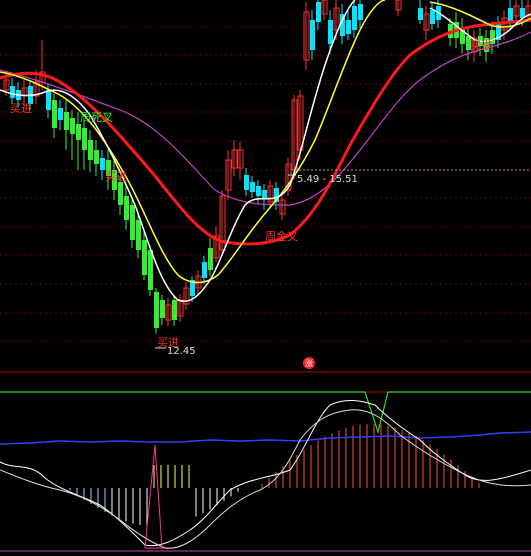 This screenshot has height=556, width=531. I want to click on death-cross-label: 周死叉, so click(96, 117).